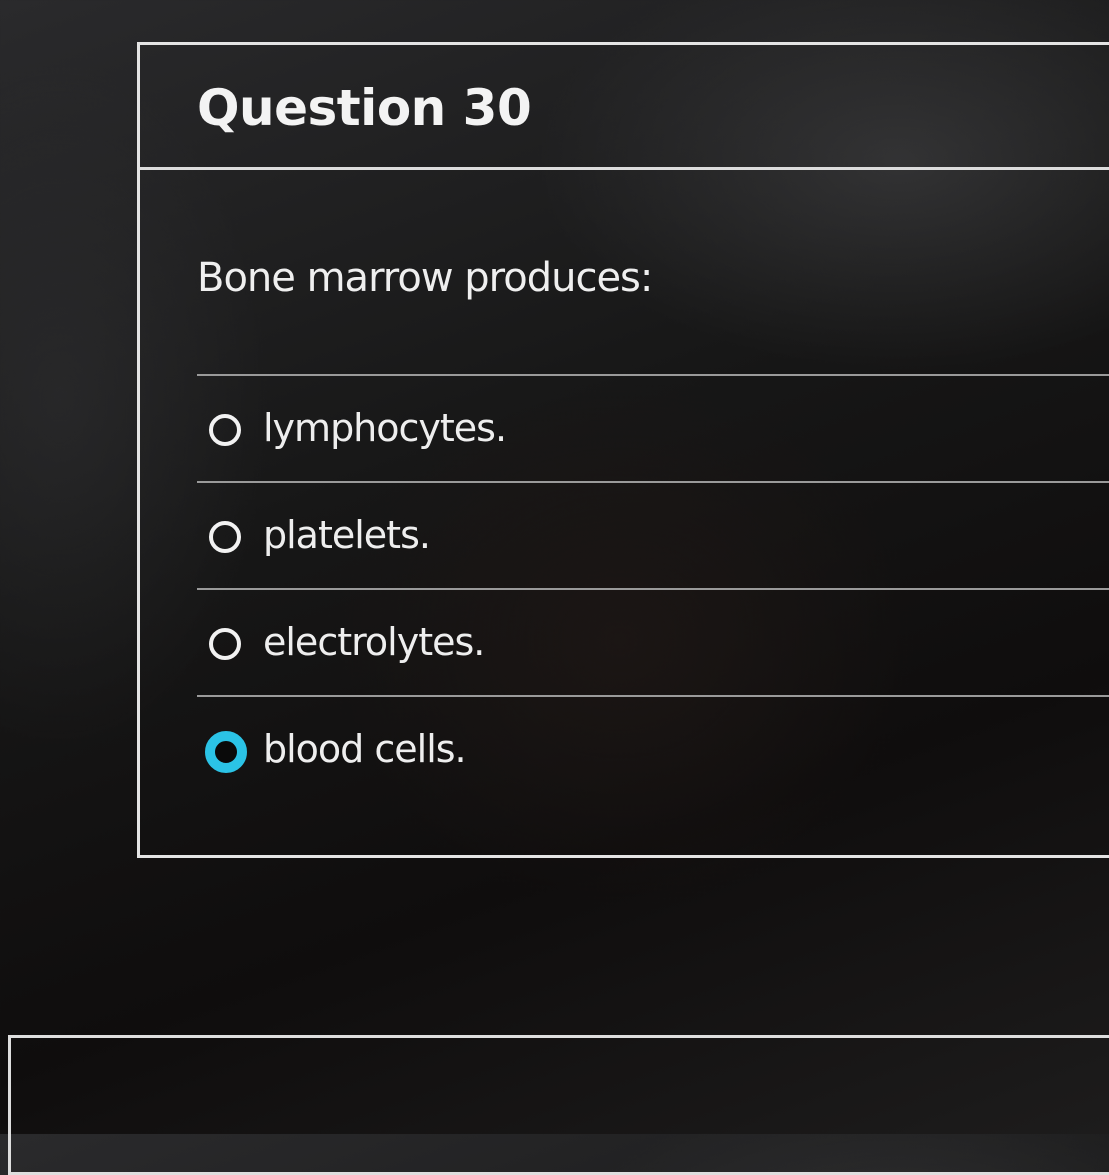 The image size is (1109, 1175). What do you see at coordinates (653, 748) in the screenshot?
I see `answer-option-blood-cells: blood cells.` at bounding box center [653, 748].